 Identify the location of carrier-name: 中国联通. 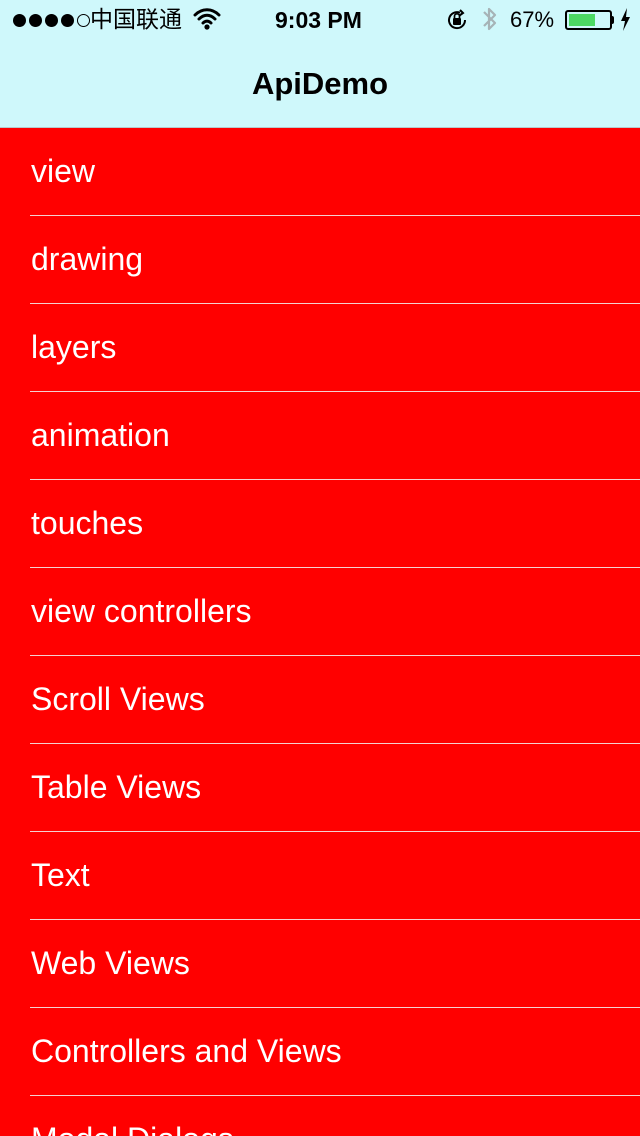
(136, 20).